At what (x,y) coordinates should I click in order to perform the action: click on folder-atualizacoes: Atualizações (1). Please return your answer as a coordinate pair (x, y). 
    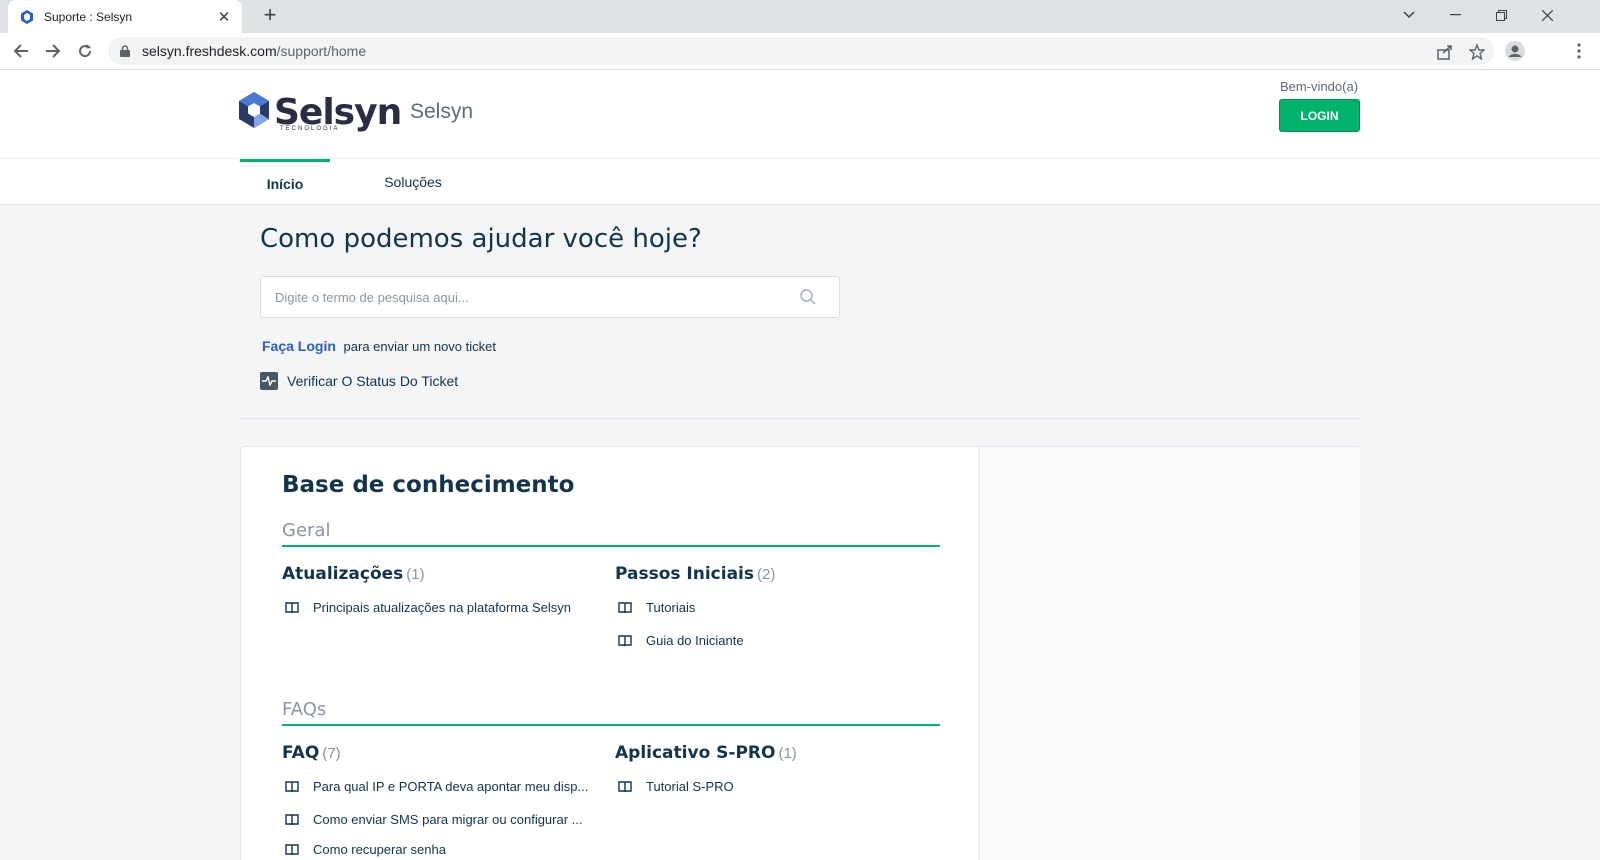
    Looking at the image, I should click on (353, 574).